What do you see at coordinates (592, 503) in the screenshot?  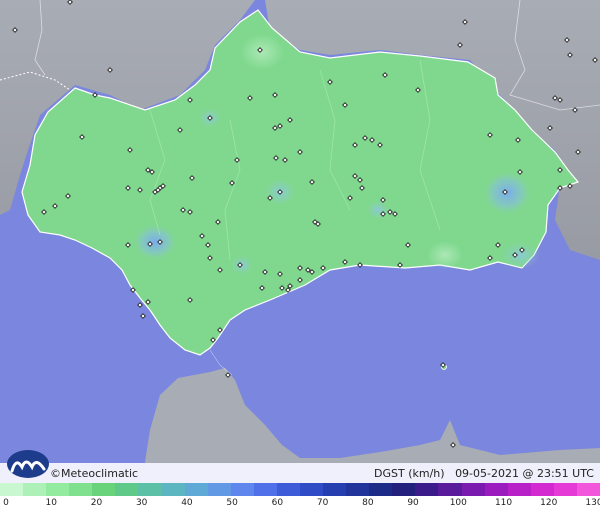 I see `color-scale-tick: 130` at bounding box center [592, 503].